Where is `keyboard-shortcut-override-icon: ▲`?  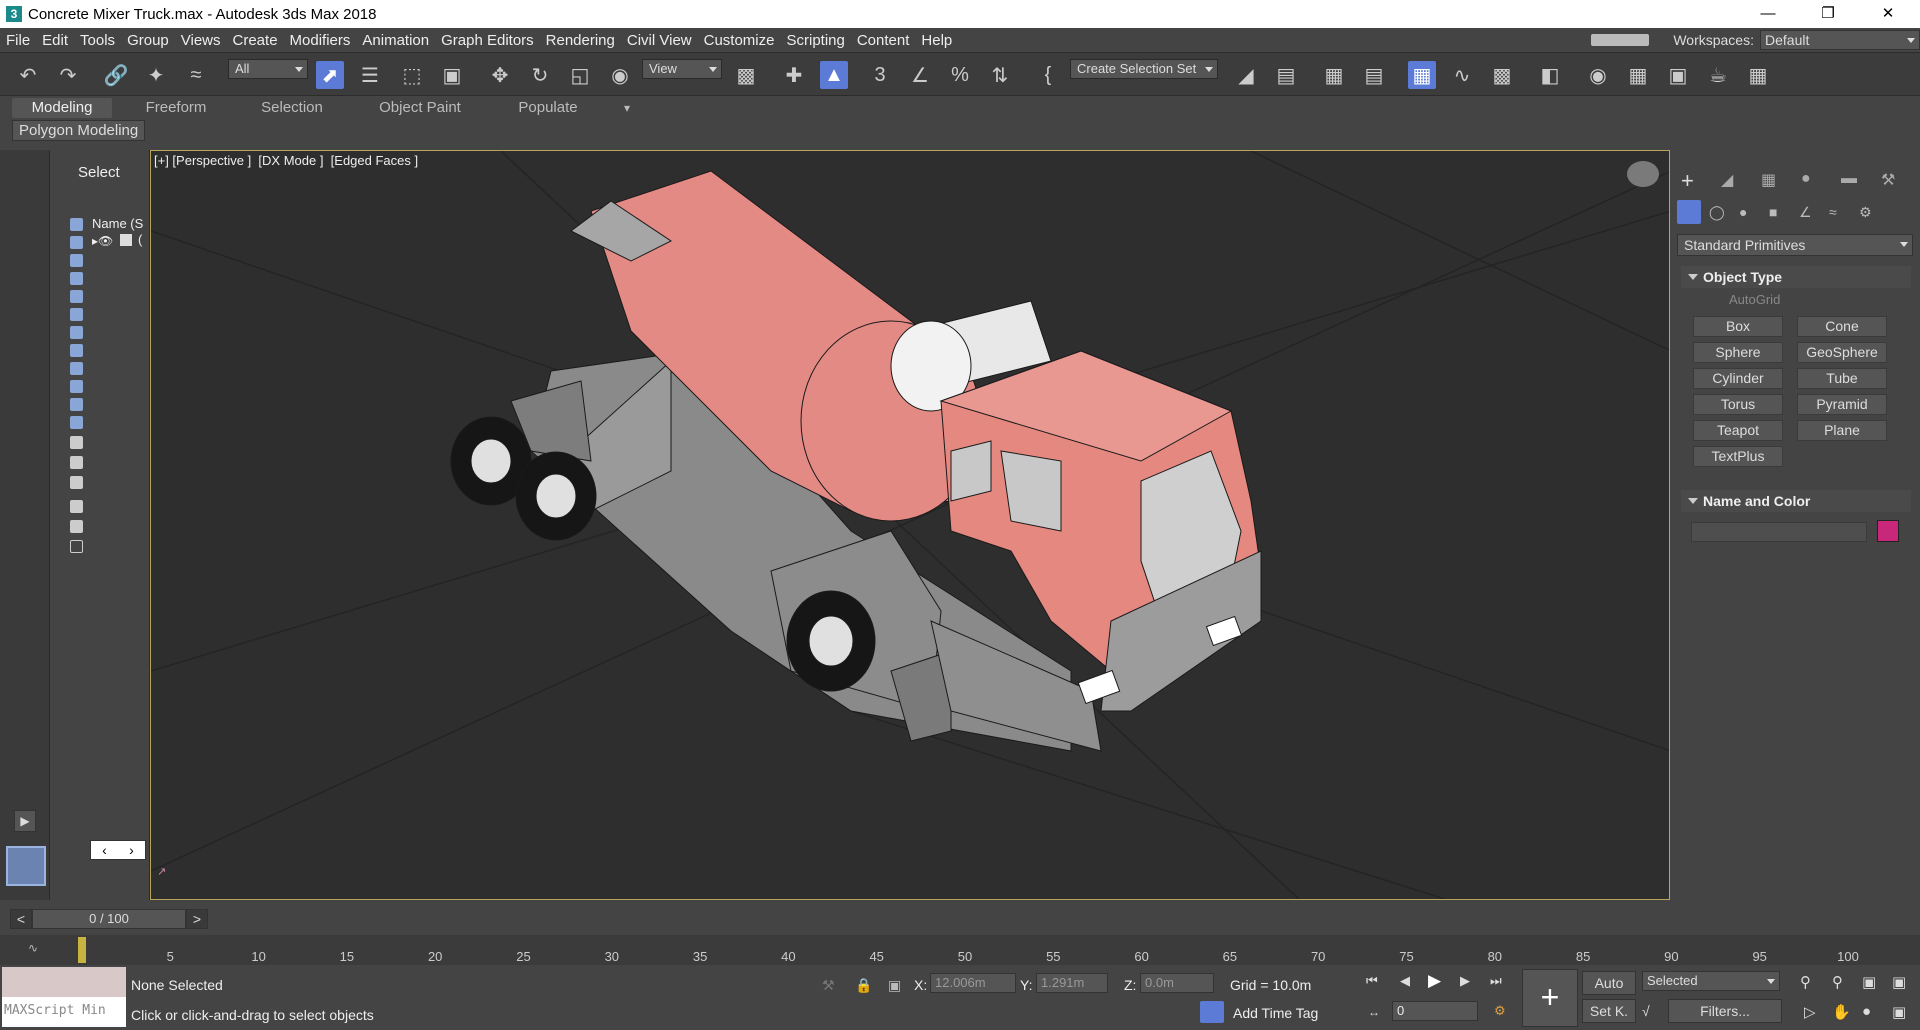 keyboard-shortcut-override-icon: ▲ is located at coordinates (834, 75).